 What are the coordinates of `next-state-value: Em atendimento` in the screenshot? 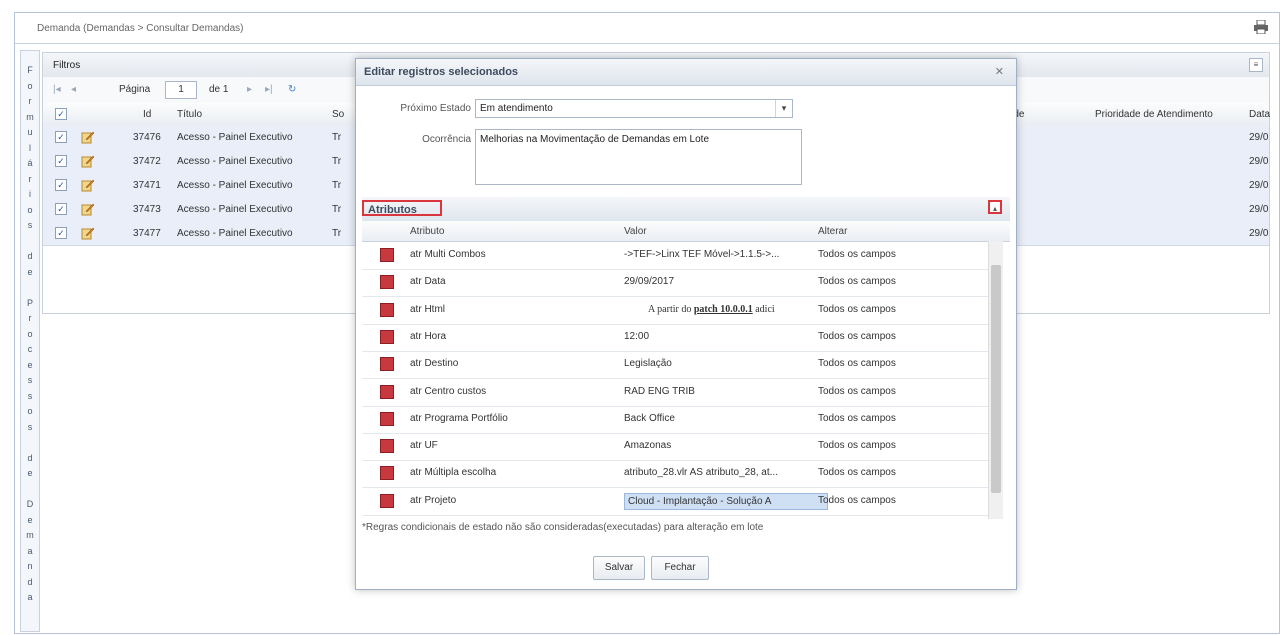 It's located at (516, 108).